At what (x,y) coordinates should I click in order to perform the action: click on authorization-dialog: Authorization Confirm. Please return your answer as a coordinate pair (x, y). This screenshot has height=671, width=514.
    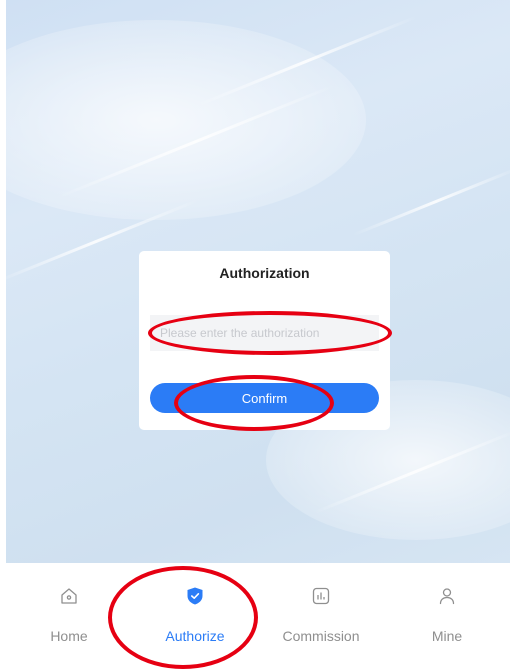
    Looking at the image, I should click on (264, 340).